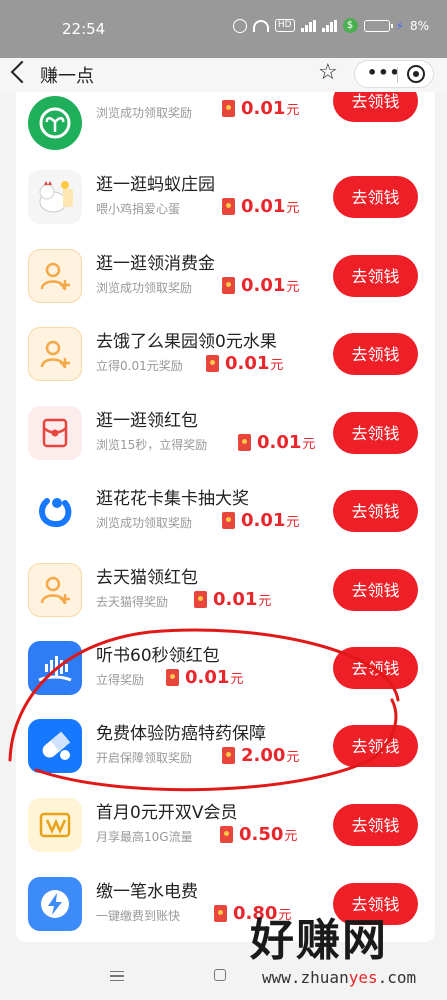  I want to click on task-row: 逛花花卡集卡抽大奖浏览成功领取奖励 0.01 元 去领钱, so click(225, 515).